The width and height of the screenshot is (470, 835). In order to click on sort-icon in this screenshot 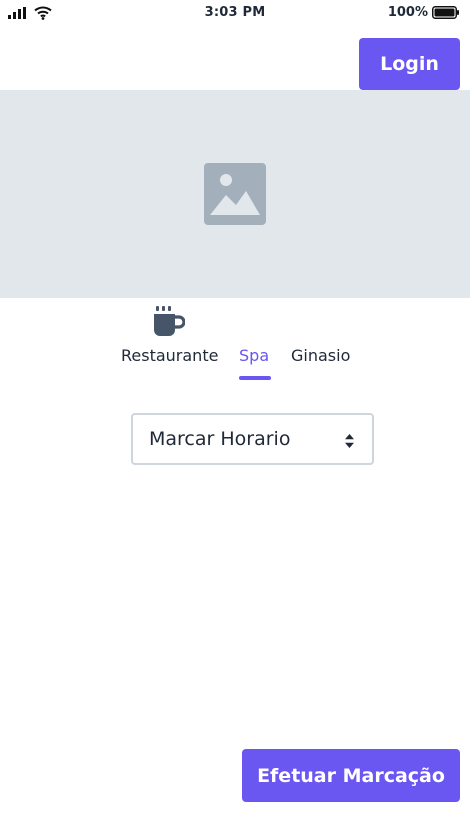, I will do `click(349, 442)`.